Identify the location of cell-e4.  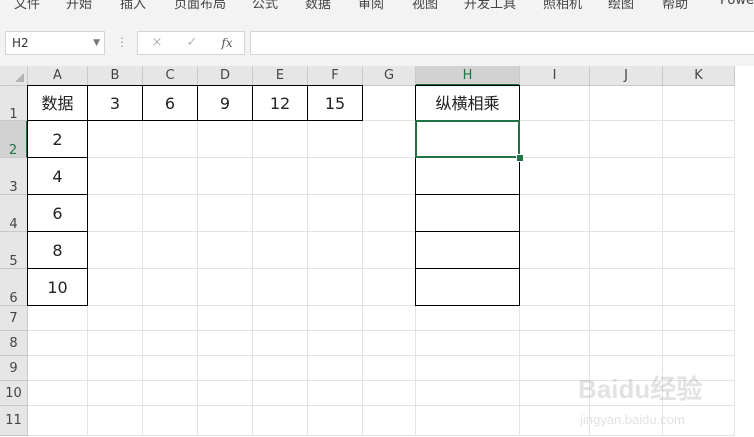
(280, 213).